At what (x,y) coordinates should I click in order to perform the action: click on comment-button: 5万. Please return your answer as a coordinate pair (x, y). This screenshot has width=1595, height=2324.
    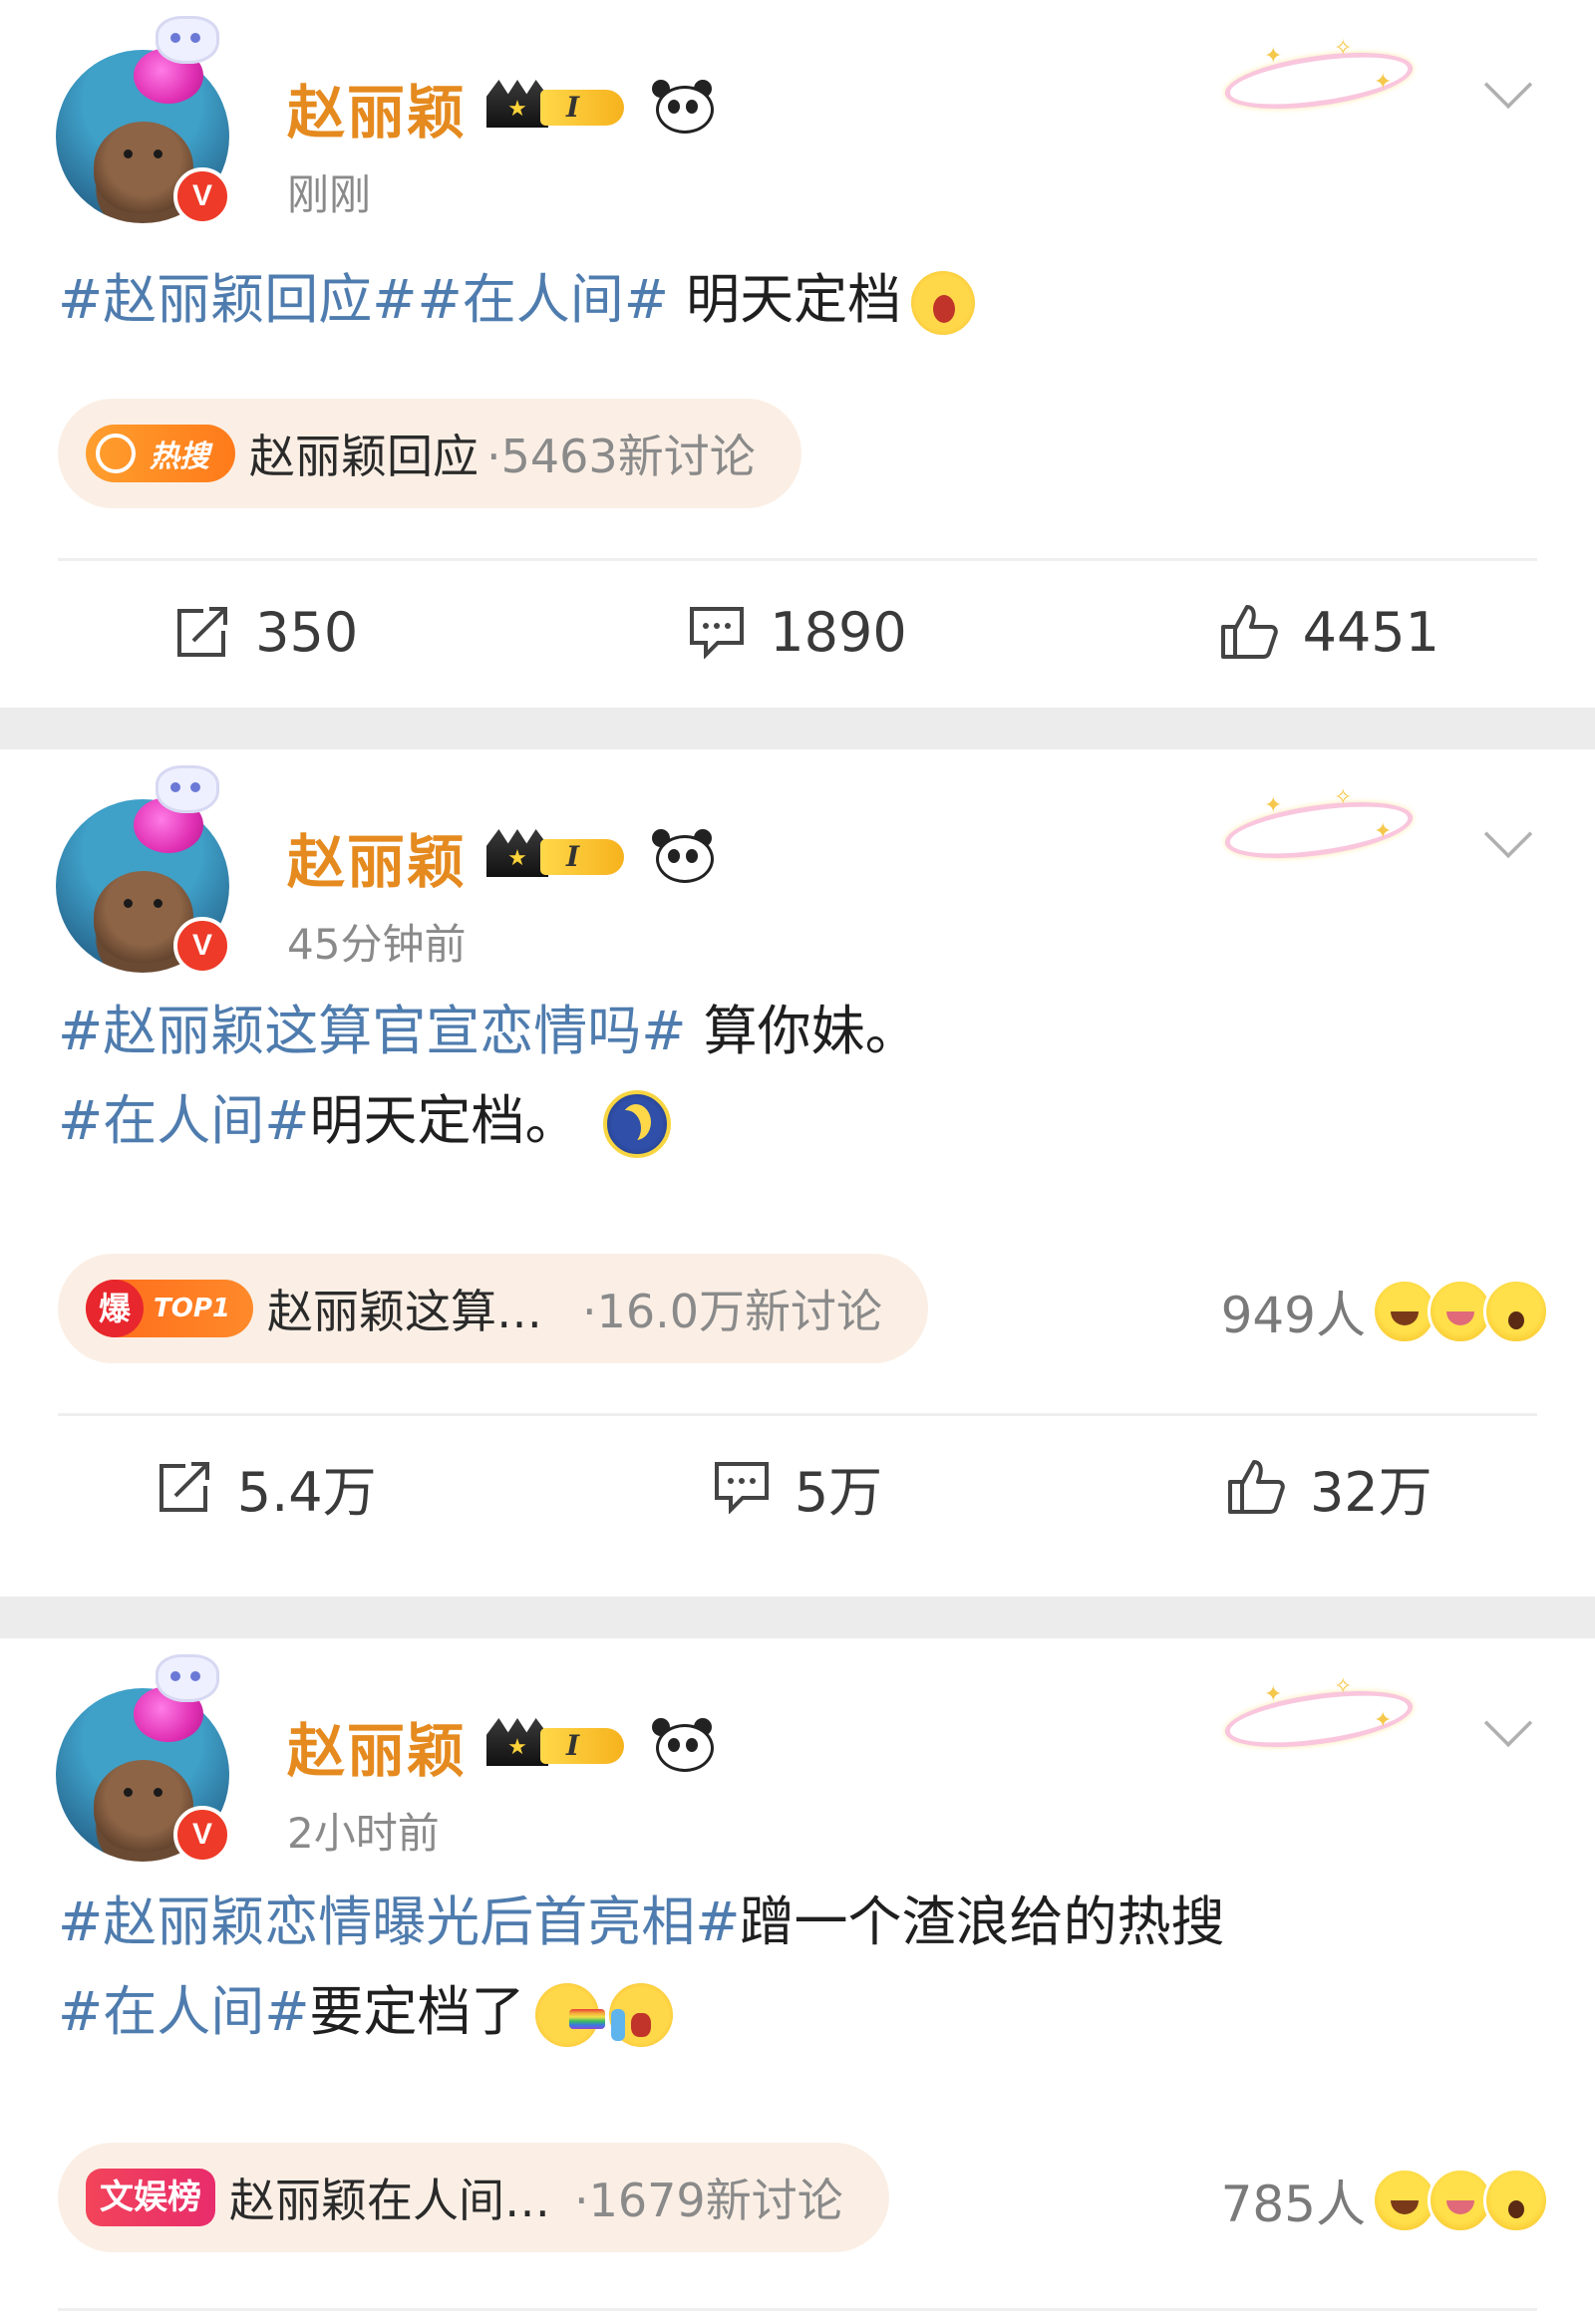
    Looking at the image, I should click on (797, 1487).